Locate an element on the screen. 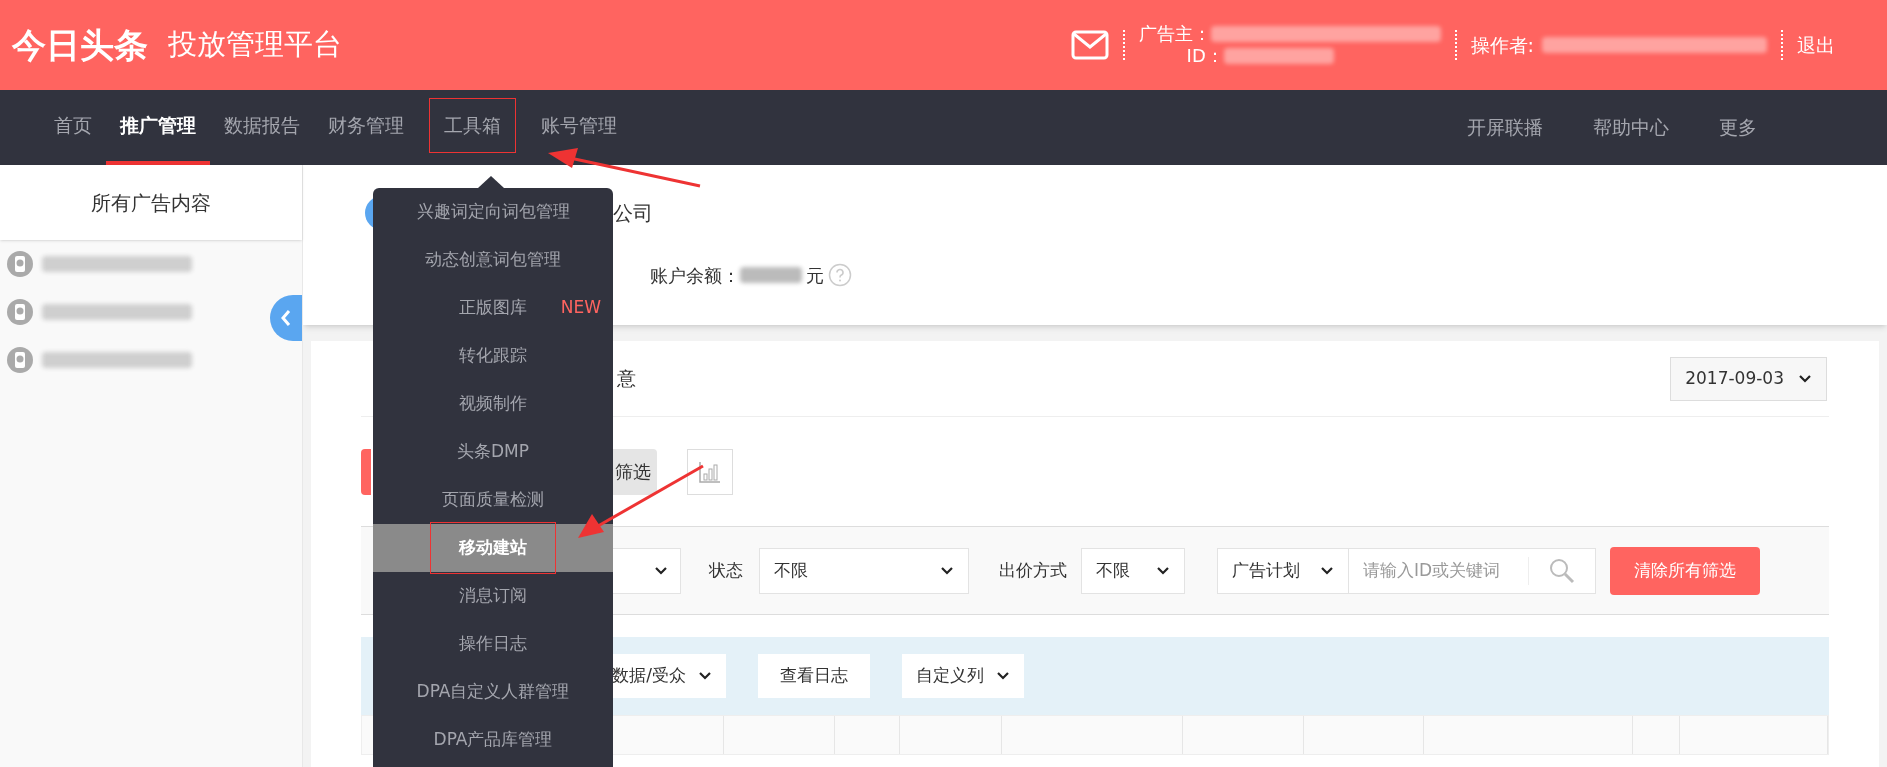 Image resolution: width=1887 pixels, height=767 pixels. ads-title: 意 is located at coordinates (626, 379).